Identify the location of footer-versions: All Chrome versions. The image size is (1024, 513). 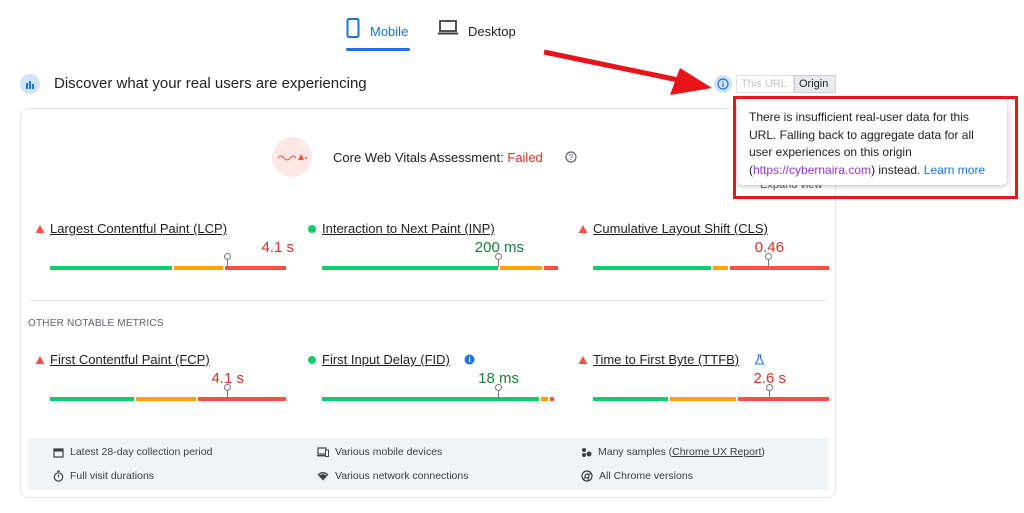
(637, 476).